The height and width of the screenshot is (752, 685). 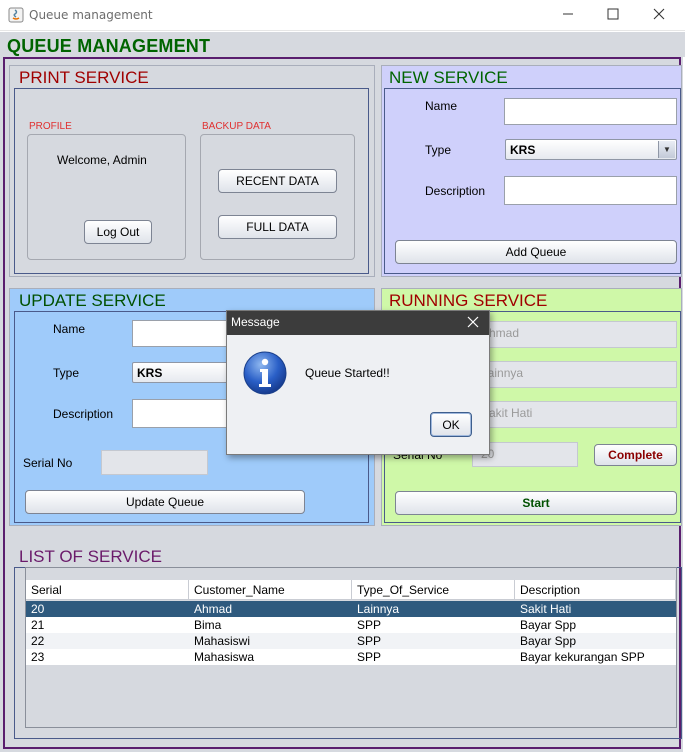 I want to click on update-name-label: Name, so click(x=69, y=329).